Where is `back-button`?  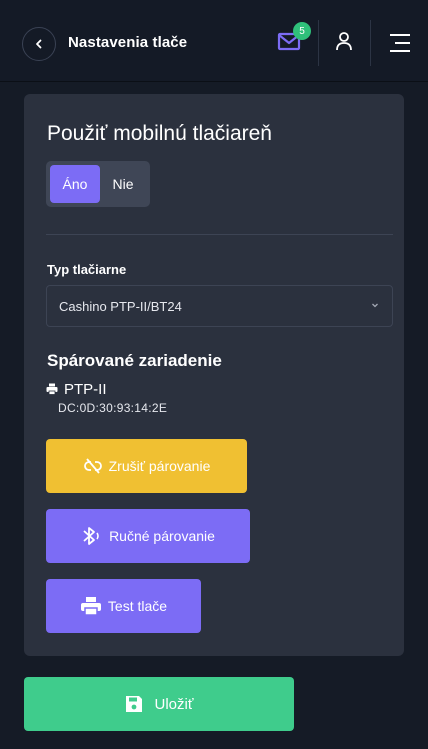
back-button is located at coordinates (39, 44).